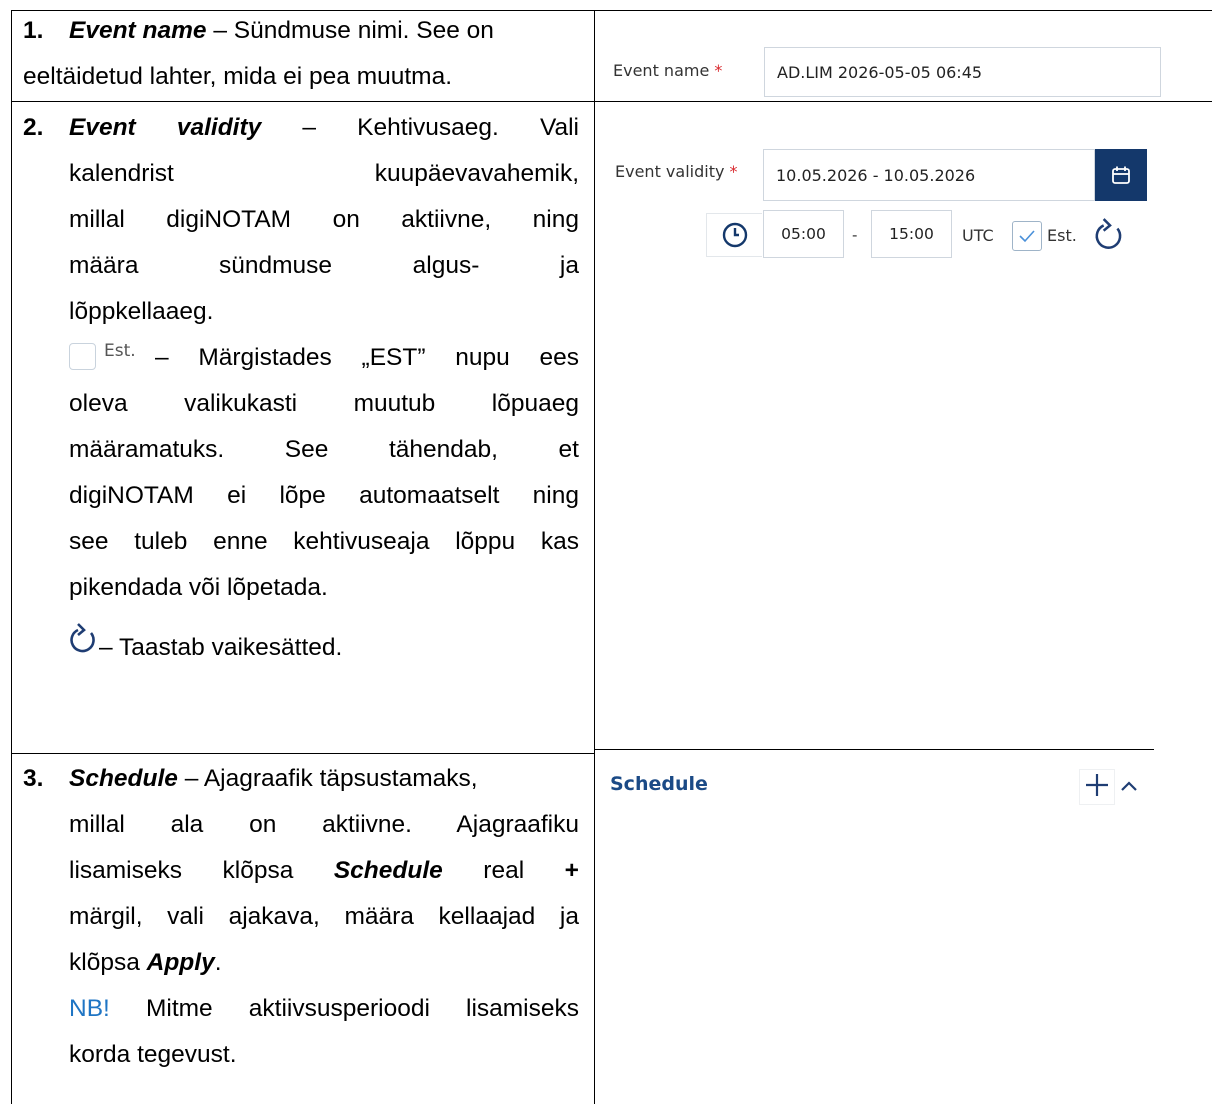 This screenshot has width=1212, height=1104. I want to click on row-3-line-3: lisamiseks klõpsa Schedule real +, so click(324, 870).